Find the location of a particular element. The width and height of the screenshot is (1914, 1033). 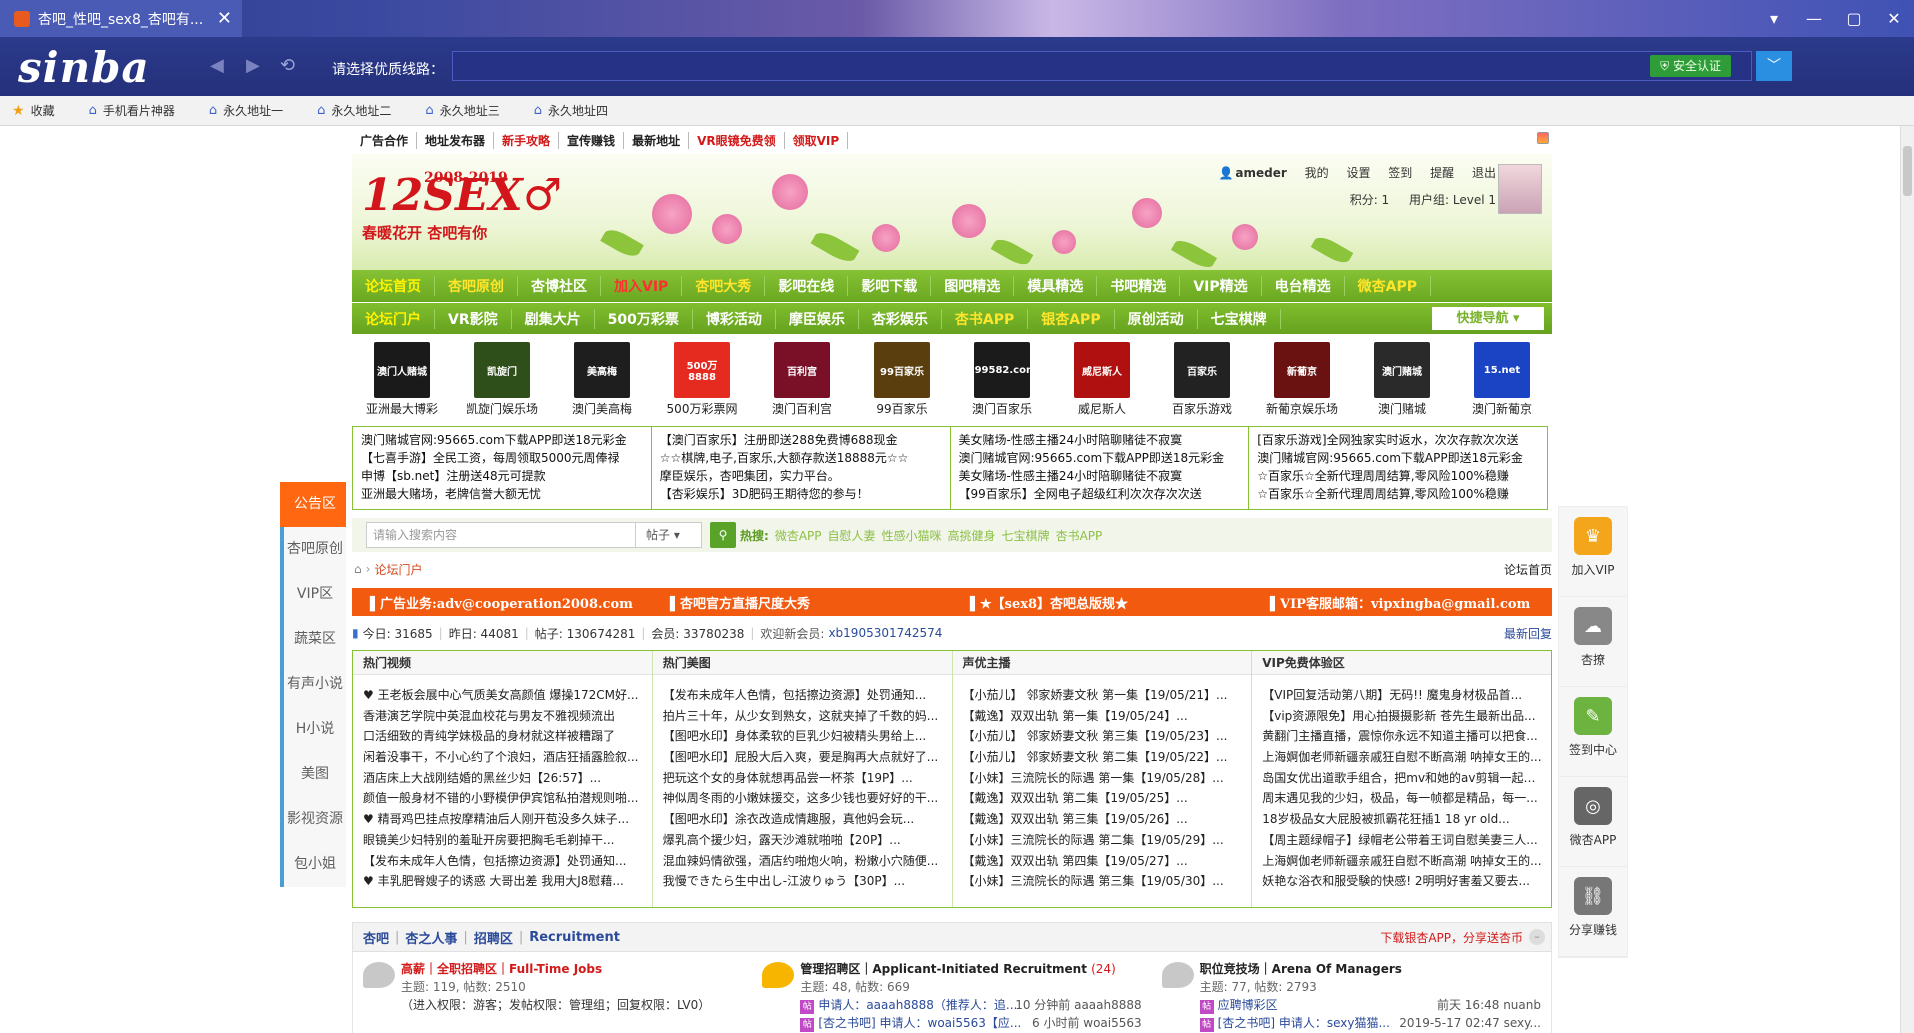

top-link: 领取VIP is located at coordinates (817, 140).